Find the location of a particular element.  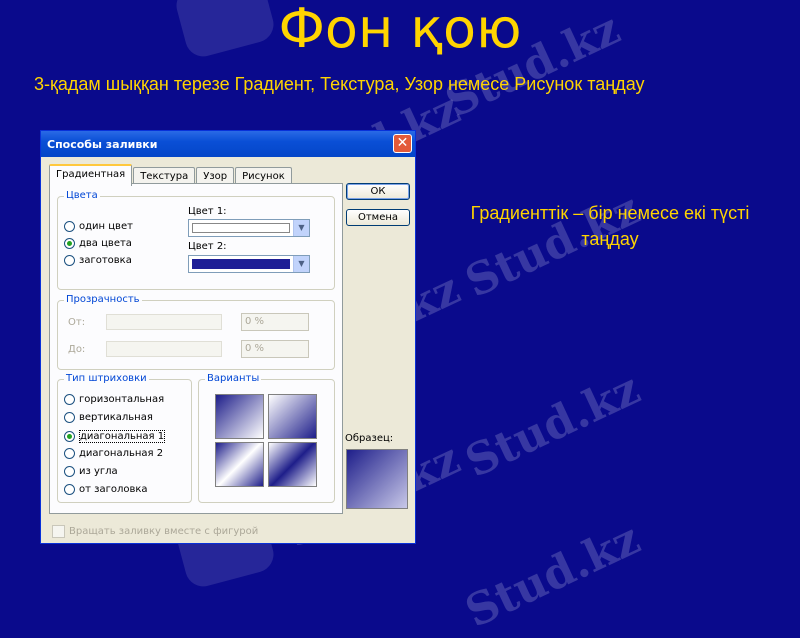

tab-gradient: Градиентная is located at coordinates (91, 175).